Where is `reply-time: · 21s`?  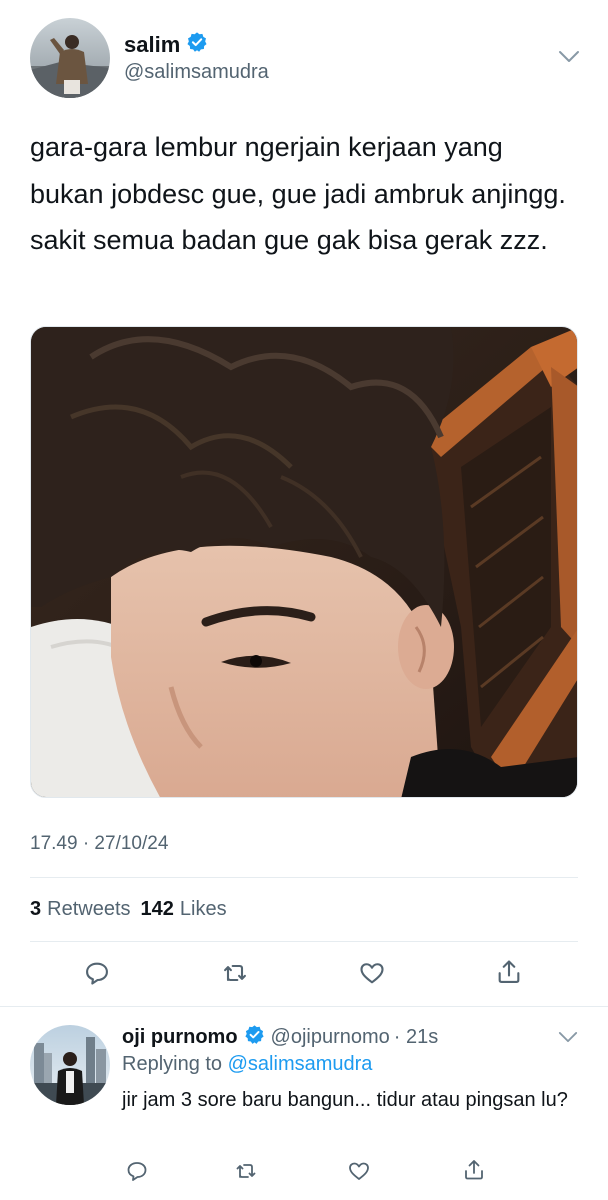
reply-time: · 21s is located at coordinates (416, 1037).